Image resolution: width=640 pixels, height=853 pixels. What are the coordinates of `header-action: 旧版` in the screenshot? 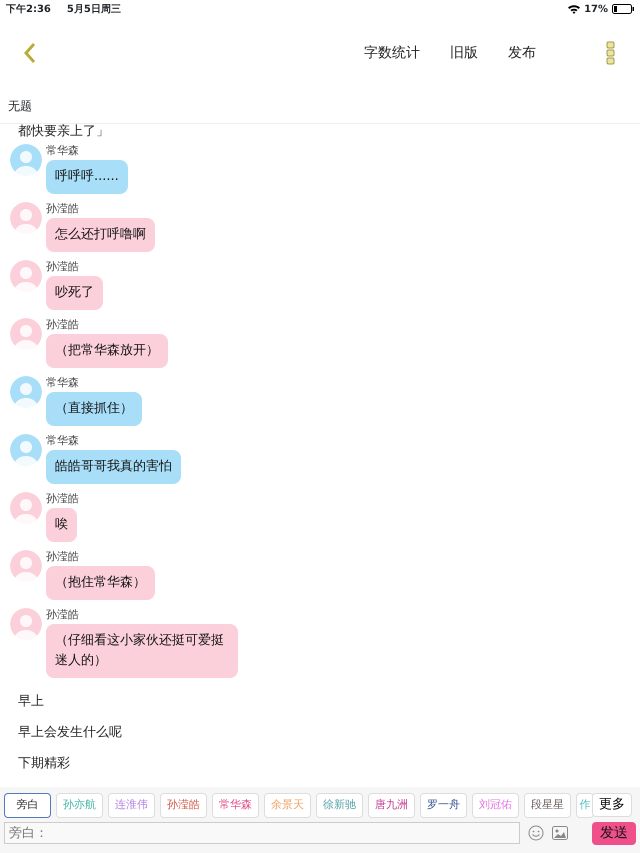 It's located at (464, 53).